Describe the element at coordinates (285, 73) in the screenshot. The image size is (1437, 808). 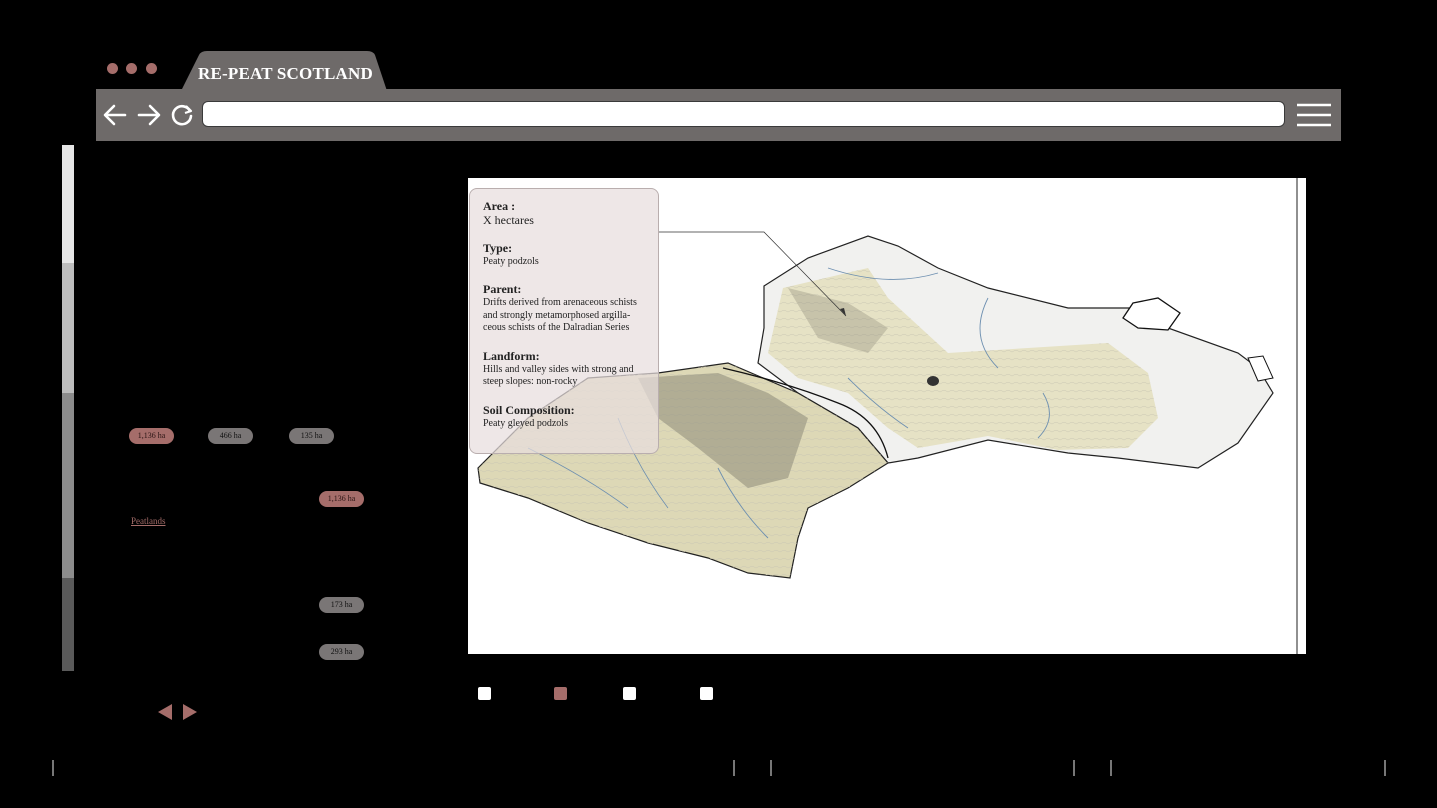
I see `tab-title: RE-PEAT SCOTLAND` at that location.